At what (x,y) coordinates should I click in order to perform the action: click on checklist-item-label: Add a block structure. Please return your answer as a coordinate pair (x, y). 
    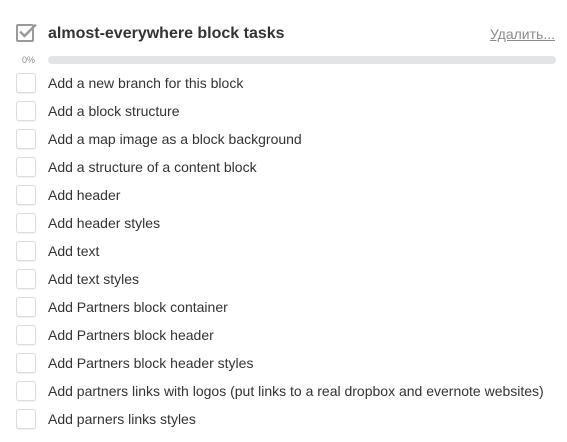
    Looking at the image, I should click on (114, 111).